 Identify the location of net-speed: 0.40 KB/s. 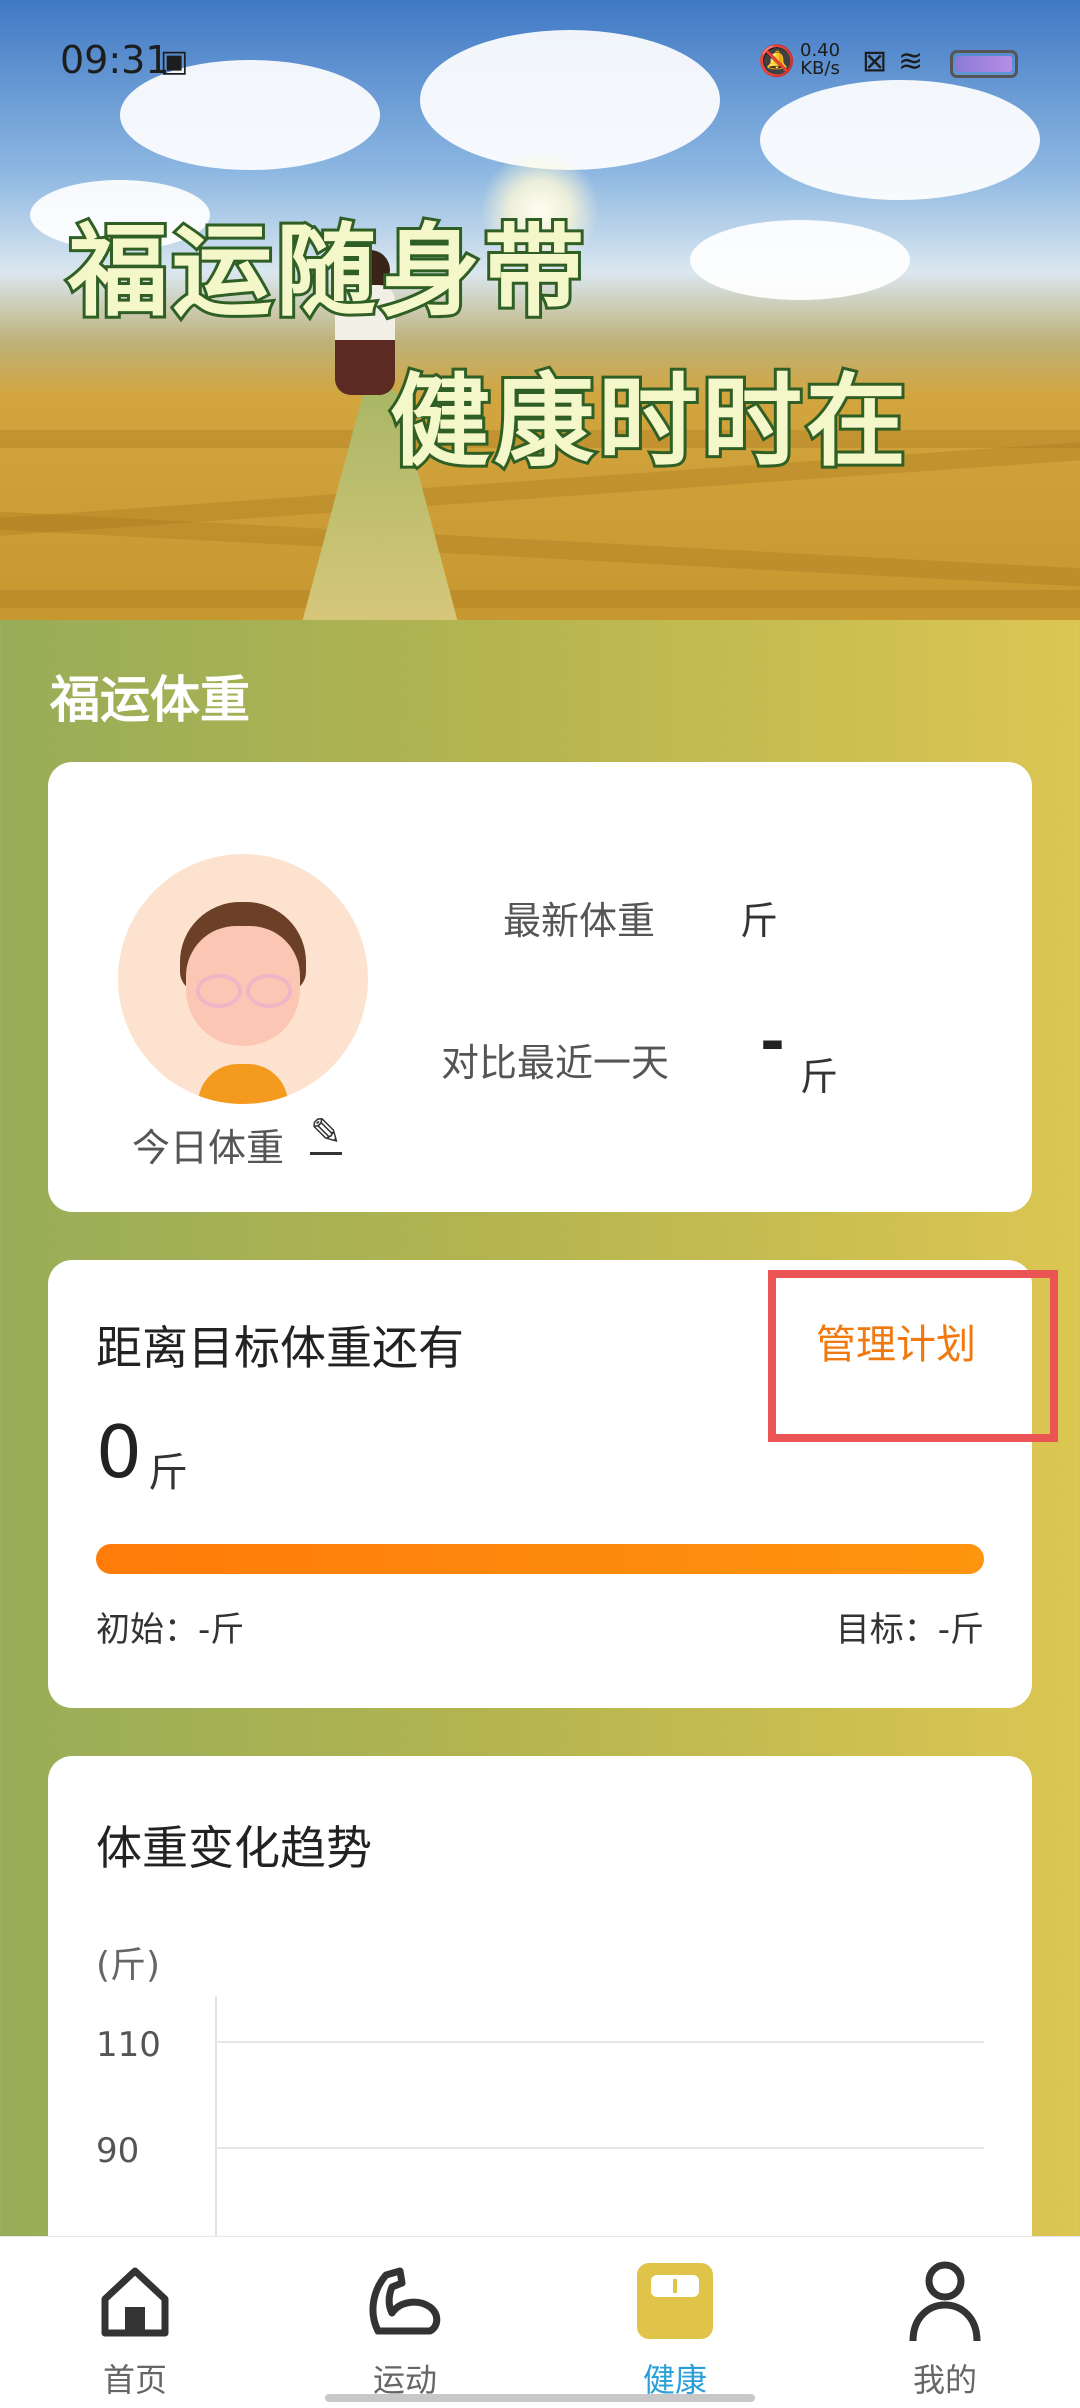
(820, 60).